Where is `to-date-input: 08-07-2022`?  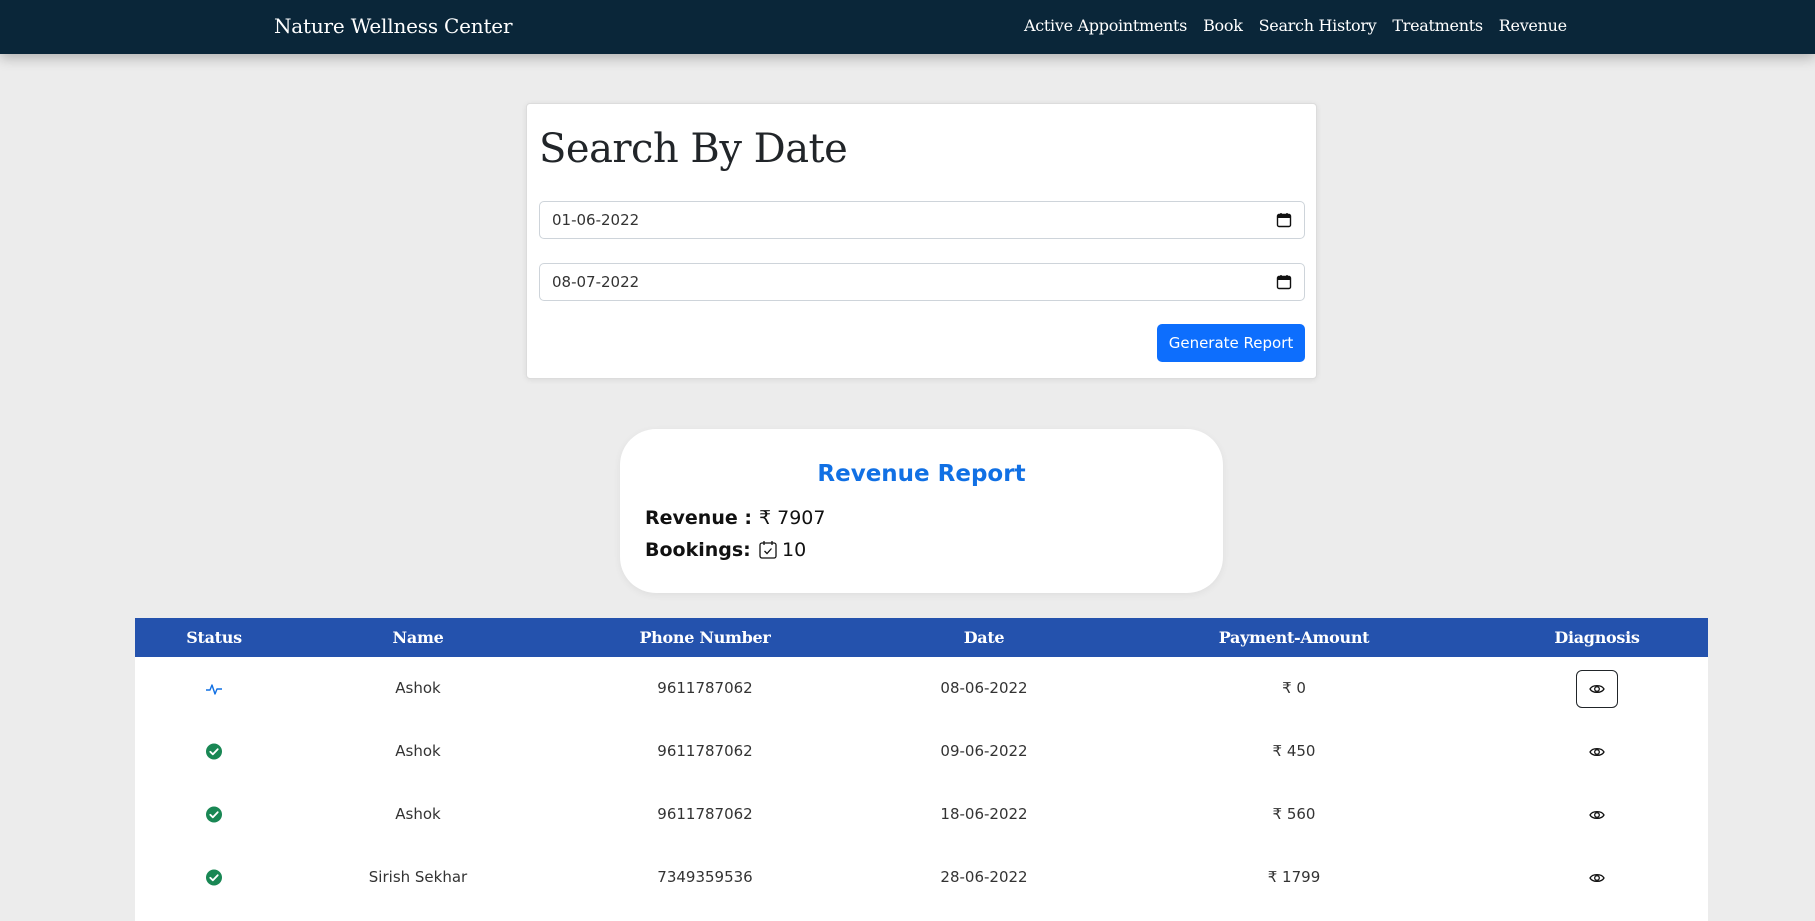
to-date-input: 08-07-2022 is located at coordinates (922, 282).